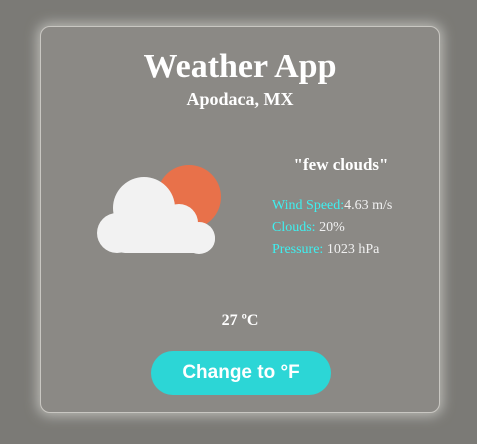 The height and width of the screenshot is (444, 477). Describe the element at coordinates (351, 249) in the screenshot. I see `pressure-value: 1023 hPa` at that location.